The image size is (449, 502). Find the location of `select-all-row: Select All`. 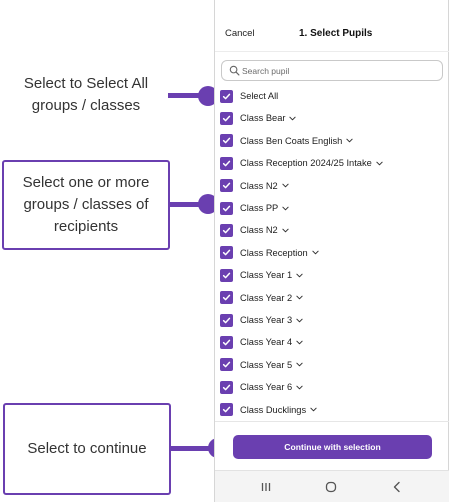

select-all-row: Select All is located at coordinates (249, 96).